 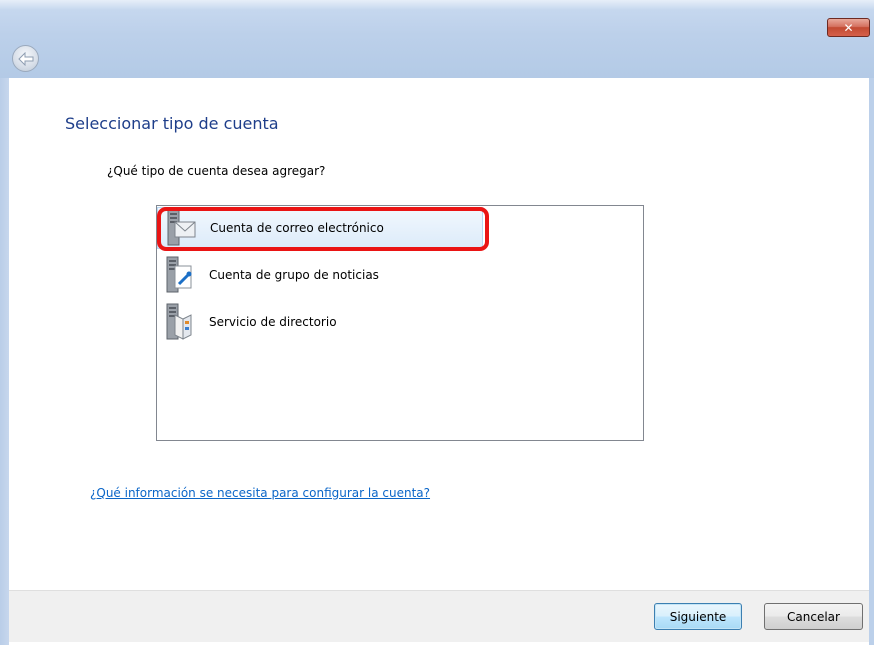 What do you see at coordinates (177, 322) in the screenshot?
I see `directory-server-icon` at bounding box center [177, 322].